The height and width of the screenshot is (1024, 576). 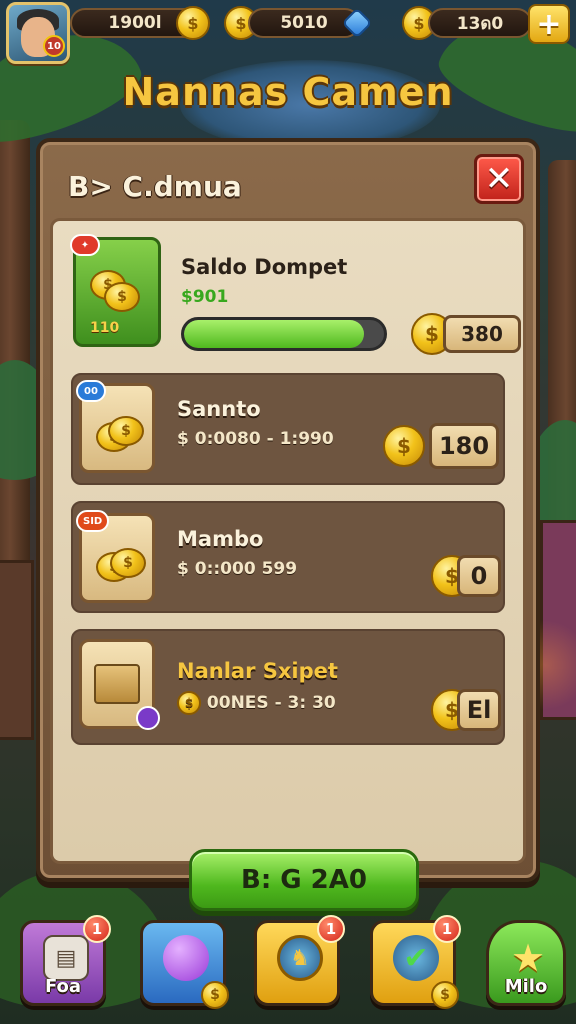 I want to click on list-item: 00 $ $ Sannto $ 0:0080 - 1:990 $ 180, so click(x=288, y=429).